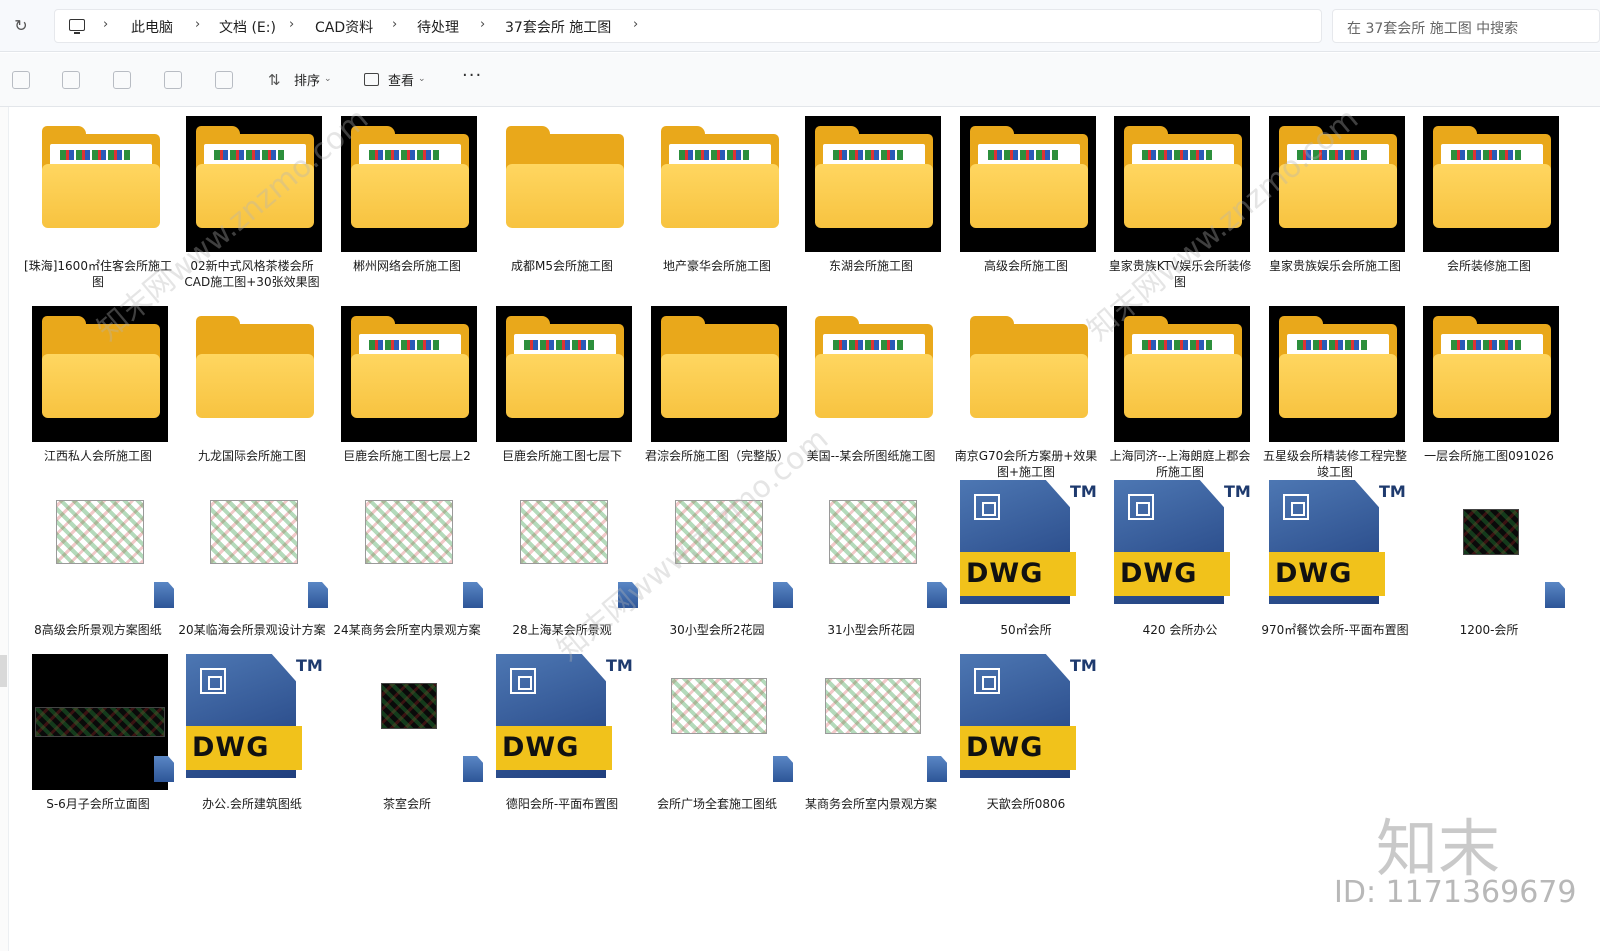 The width and height of the screenshot is (1600, 951). I want to click on view-icon, so click(371, 79).